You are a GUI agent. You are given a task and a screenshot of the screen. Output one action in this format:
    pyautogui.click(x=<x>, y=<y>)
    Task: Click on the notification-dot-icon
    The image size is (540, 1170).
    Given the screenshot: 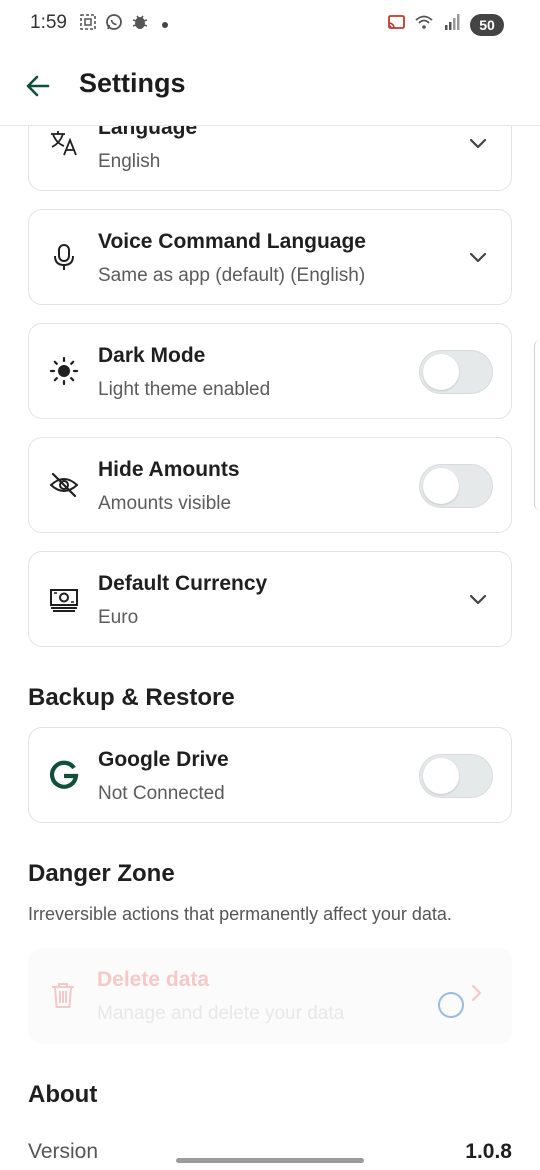 What is the action you would take?
    pyautogui.click(x=165, y=24)
    